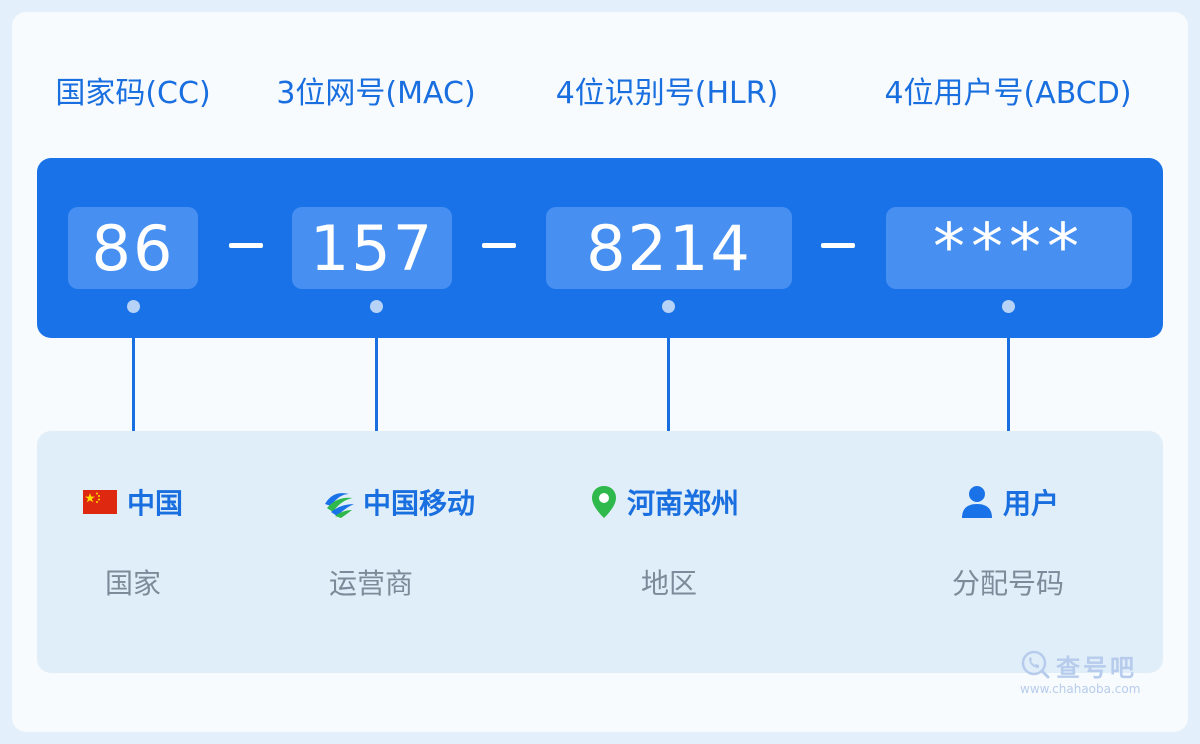  I want to click on segment-network-code: 157, so click(372, 248).